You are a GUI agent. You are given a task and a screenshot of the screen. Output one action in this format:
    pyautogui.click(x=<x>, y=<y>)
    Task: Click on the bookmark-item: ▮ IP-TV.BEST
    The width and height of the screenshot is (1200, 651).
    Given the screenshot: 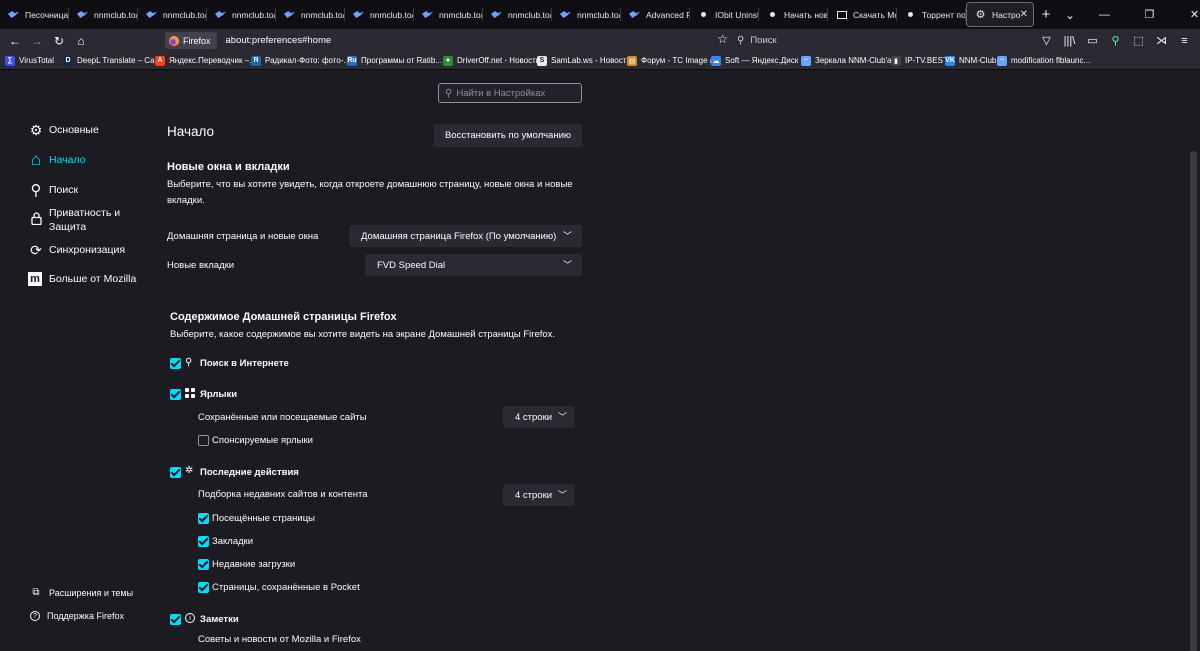 What is the action you would take?
    pyautogui.click(x=918, y=60)
    